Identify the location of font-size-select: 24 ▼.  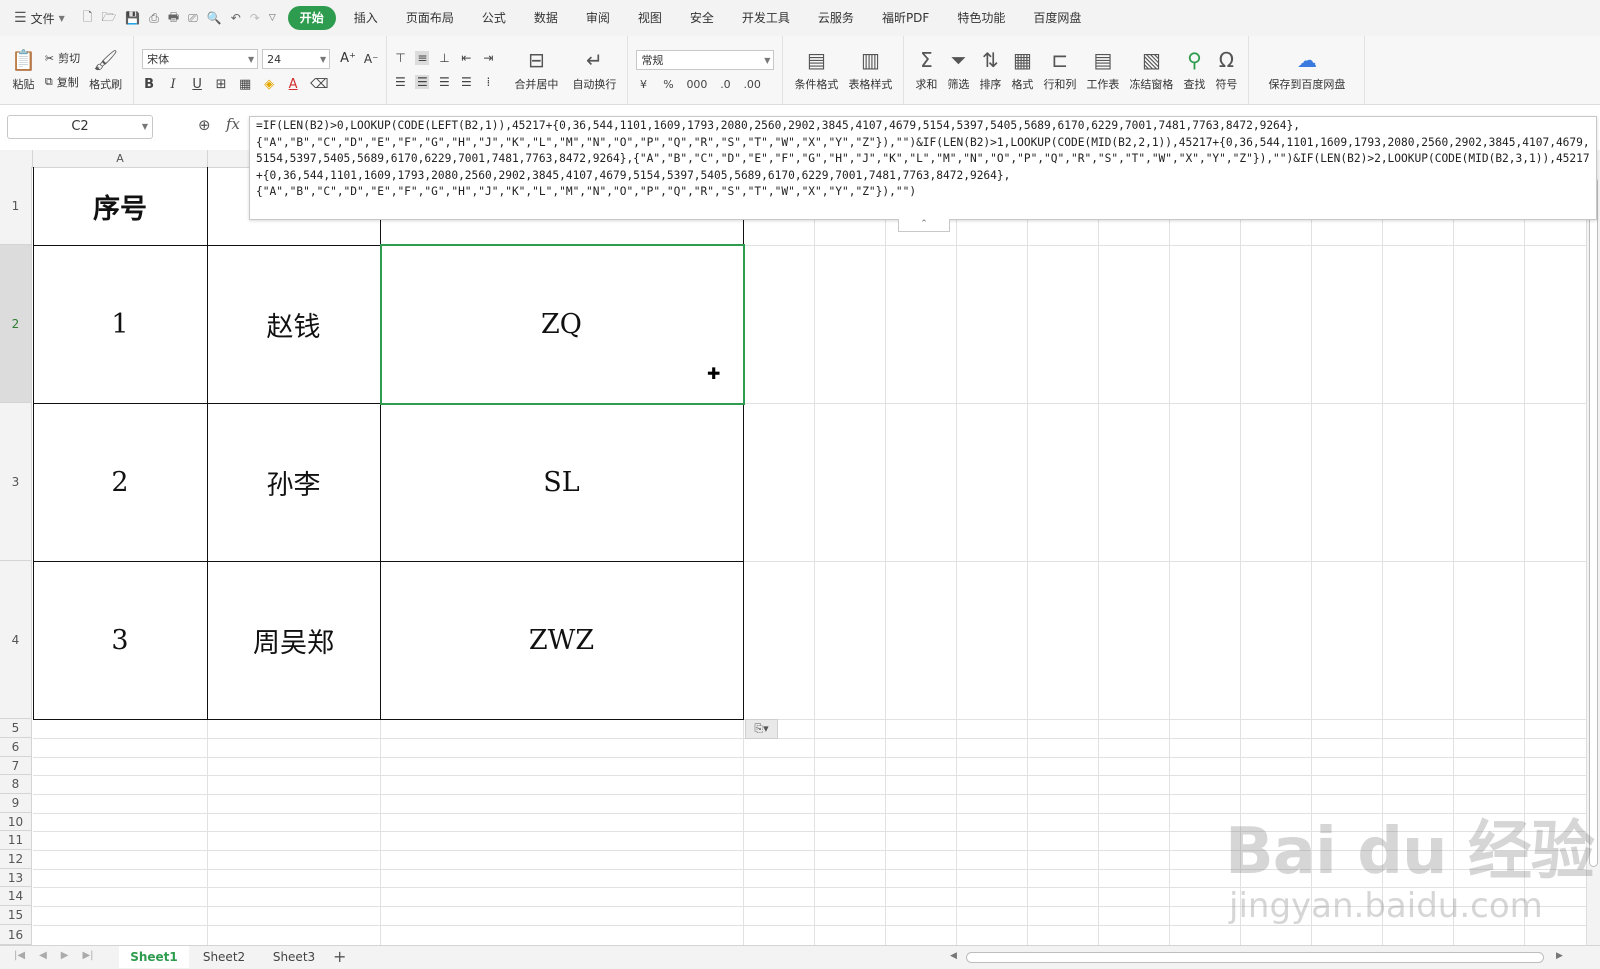
(296, 58).